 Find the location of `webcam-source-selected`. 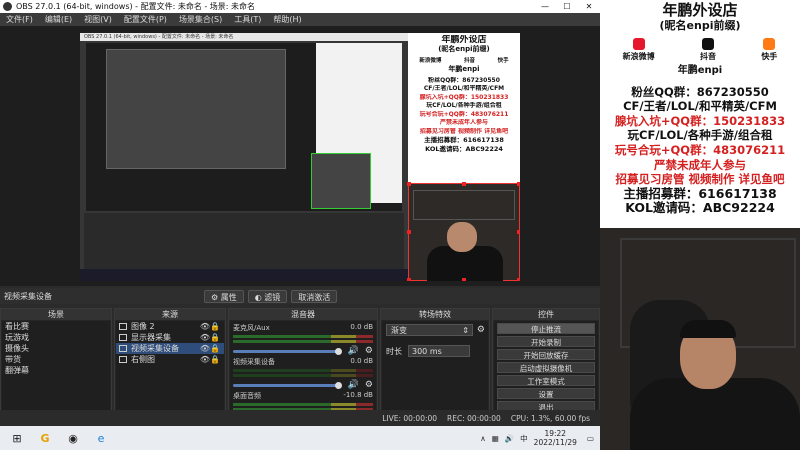

webcam-source-selected is located at coordinates (463, 231).